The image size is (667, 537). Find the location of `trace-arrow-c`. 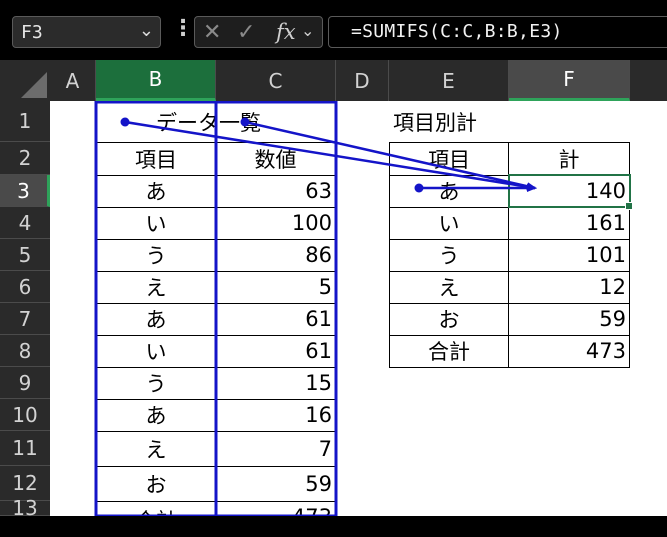

trace-arrow-c is located at coordinates (390, 155).